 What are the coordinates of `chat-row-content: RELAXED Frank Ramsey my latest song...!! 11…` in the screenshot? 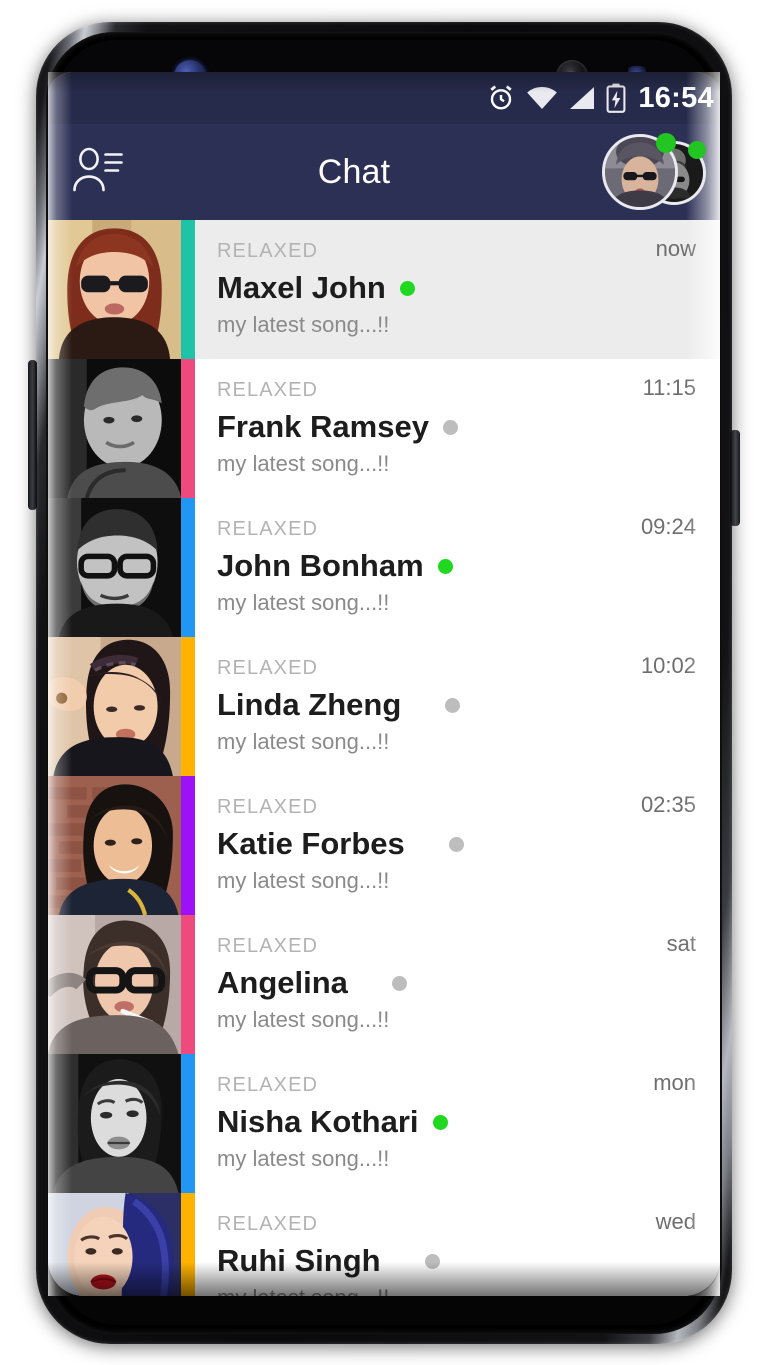 It's located at (457, 428).